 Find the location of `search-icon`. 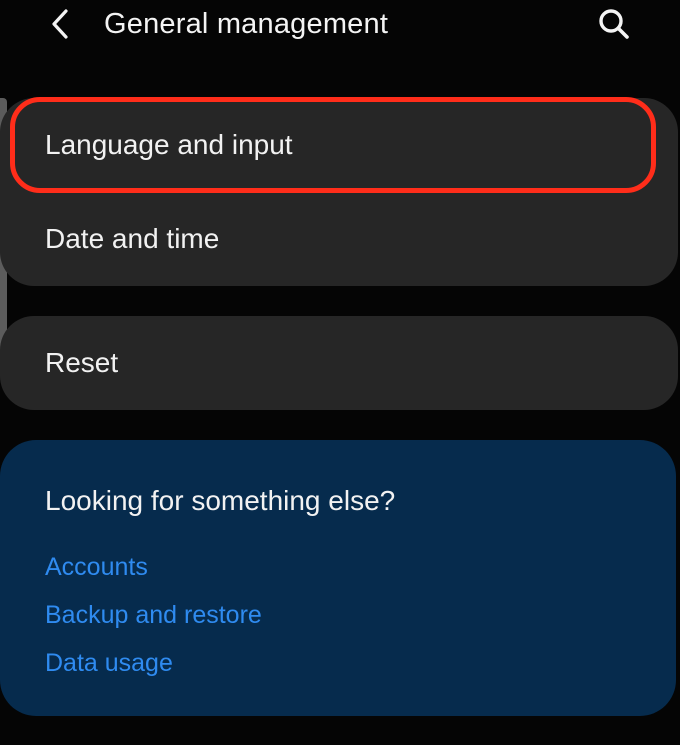

search-icon is located at coordinates (614, 24).